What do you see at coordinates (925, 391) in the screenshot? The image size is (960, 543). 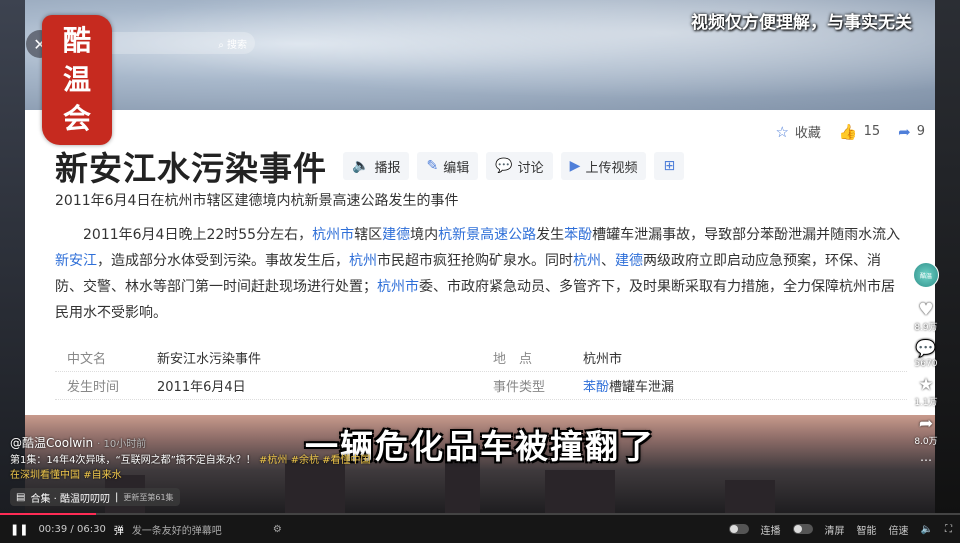 I see `favorite-button: ★ 1.1万` at bounding box center [925, 391].